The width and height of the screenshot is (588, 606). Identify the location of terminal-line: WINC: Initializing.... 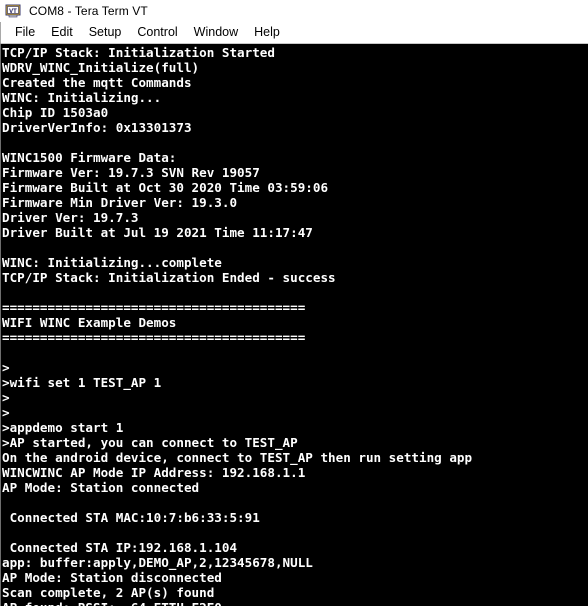
(82, 97).